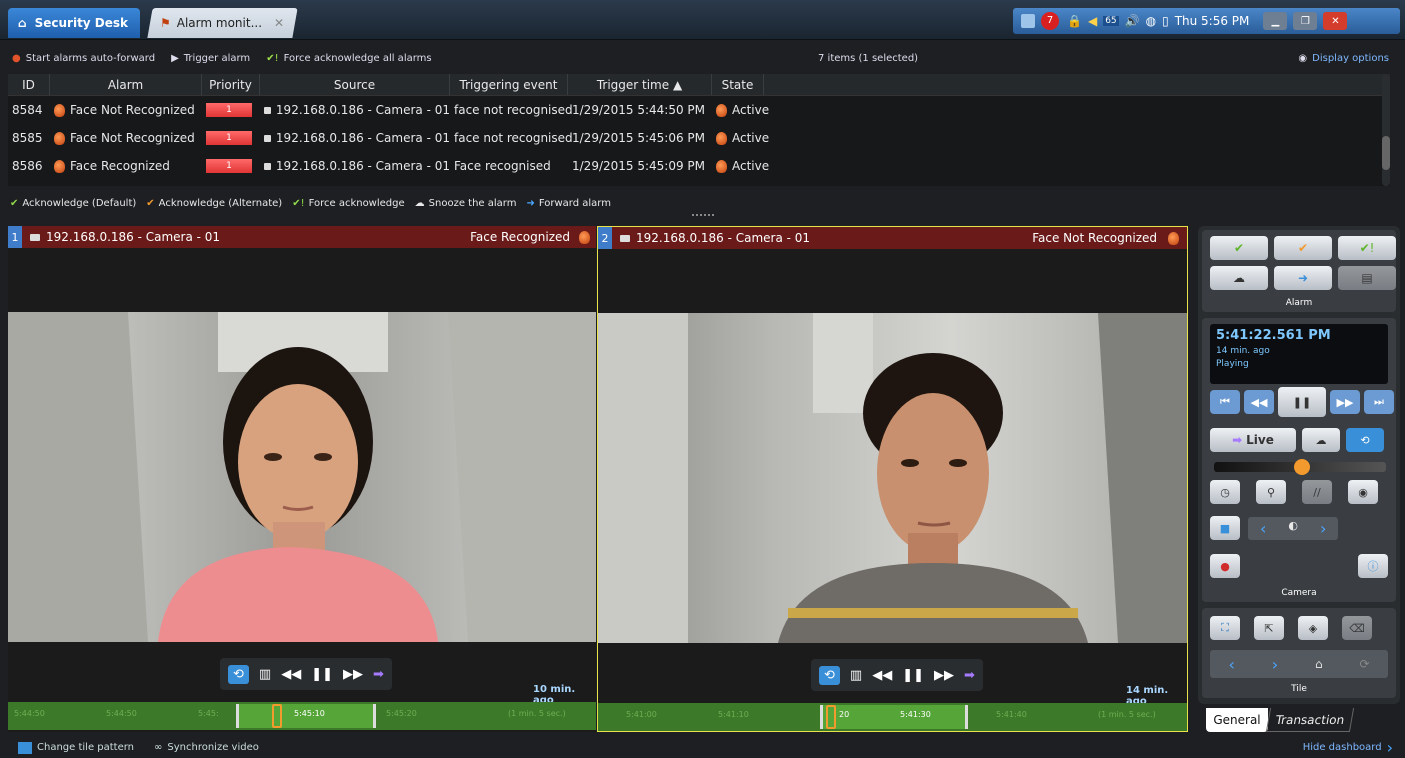 Image resolution: width=1405 pixels, height=758 pixels. What do you see at coordinates (29, 84) in the screenshot?
I see `column-header-id: ID` at bounding box center [29, 84].